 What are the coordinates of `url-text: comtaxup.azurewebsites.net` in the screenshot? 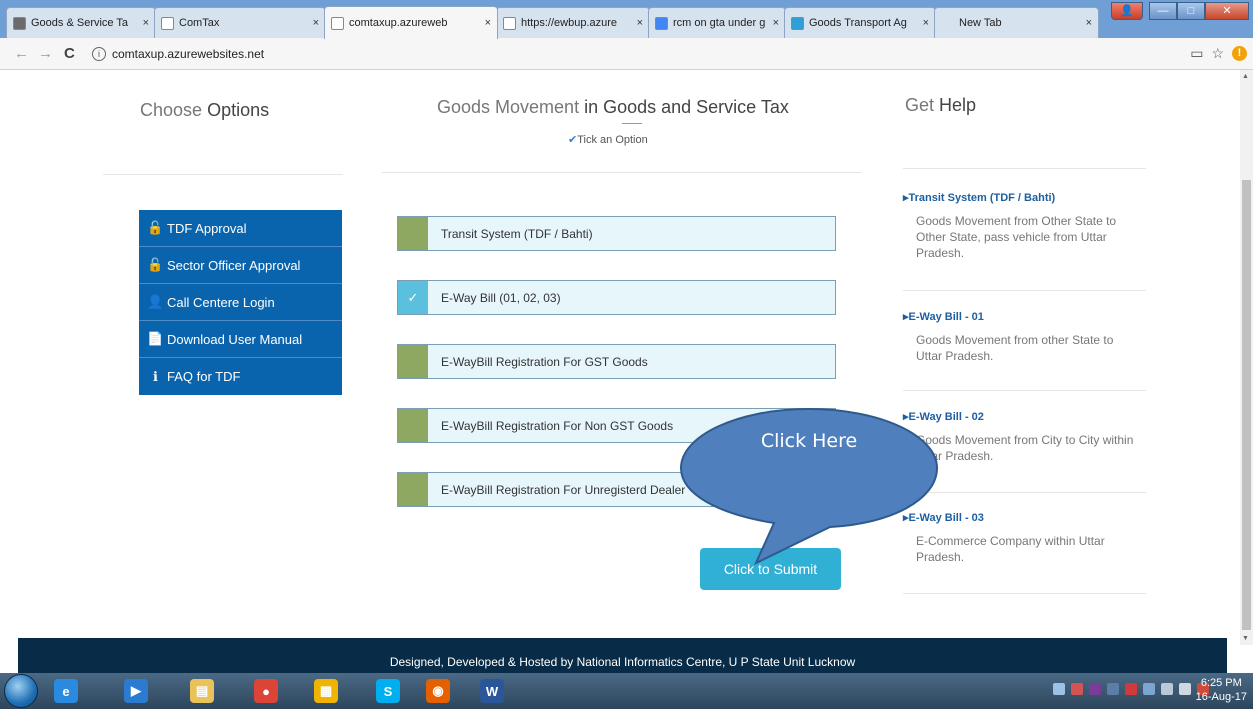 It's located at (188, 54).